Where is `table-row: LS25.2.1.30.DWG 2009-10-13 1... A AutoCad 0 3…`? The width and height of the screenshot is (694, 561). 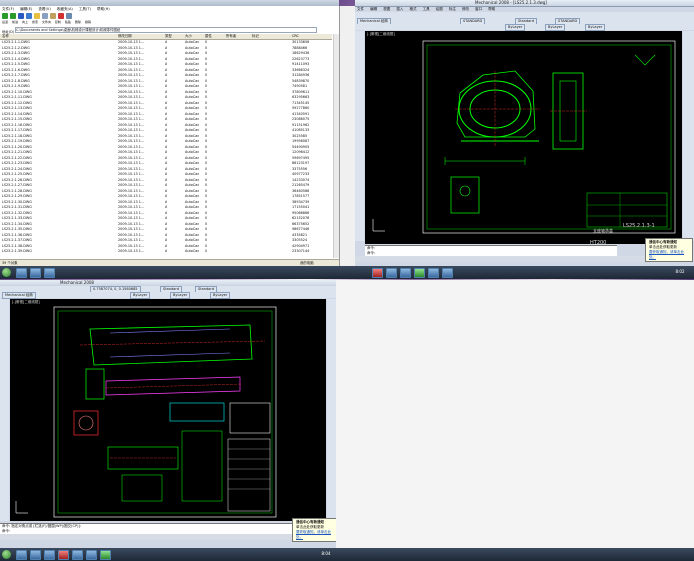 table-row: LS25.2.1.30.DWG 2009-10-13 1... A AutoCad 0 3… is located at coordinates (166, 202).